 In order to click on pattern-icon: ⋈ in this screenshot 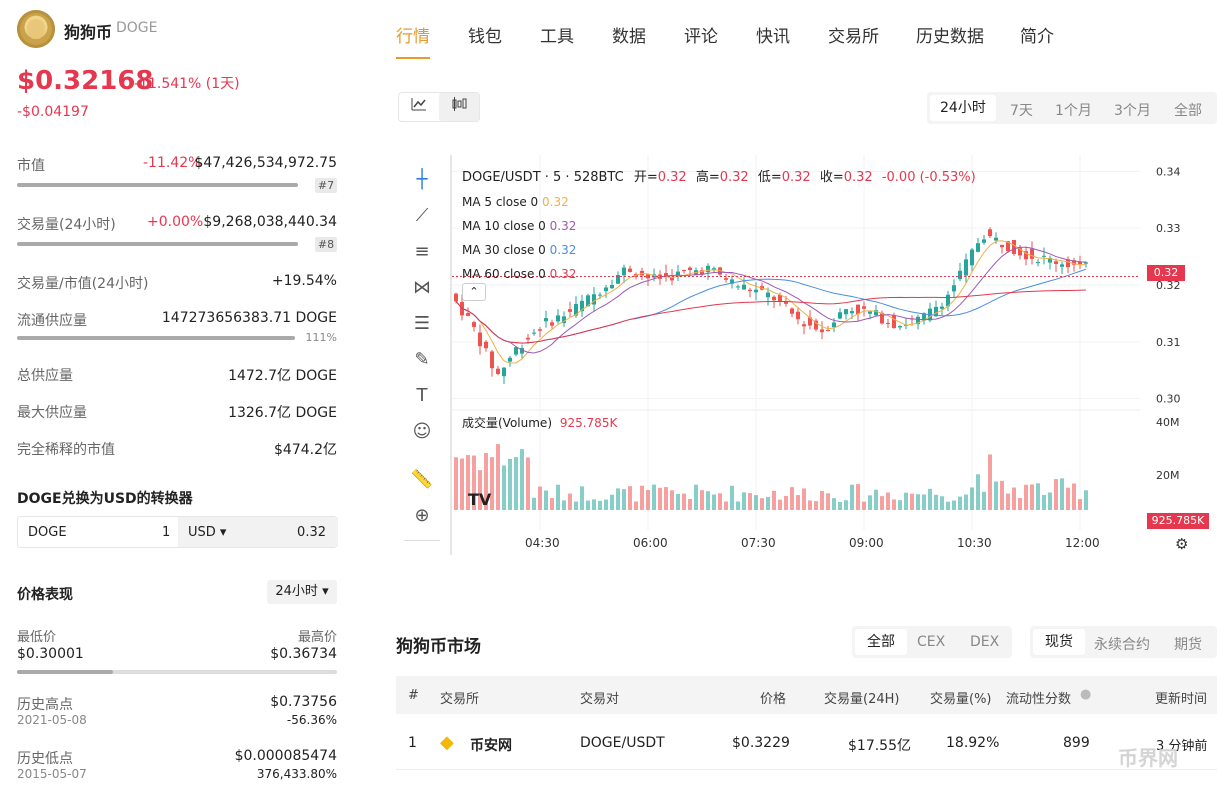, I will do `click(422, 288)`.